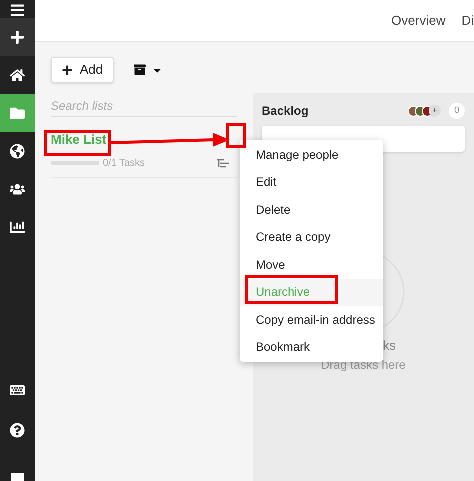 The image size is (474, 481). I want to click on users-icon, so click(17, 189).